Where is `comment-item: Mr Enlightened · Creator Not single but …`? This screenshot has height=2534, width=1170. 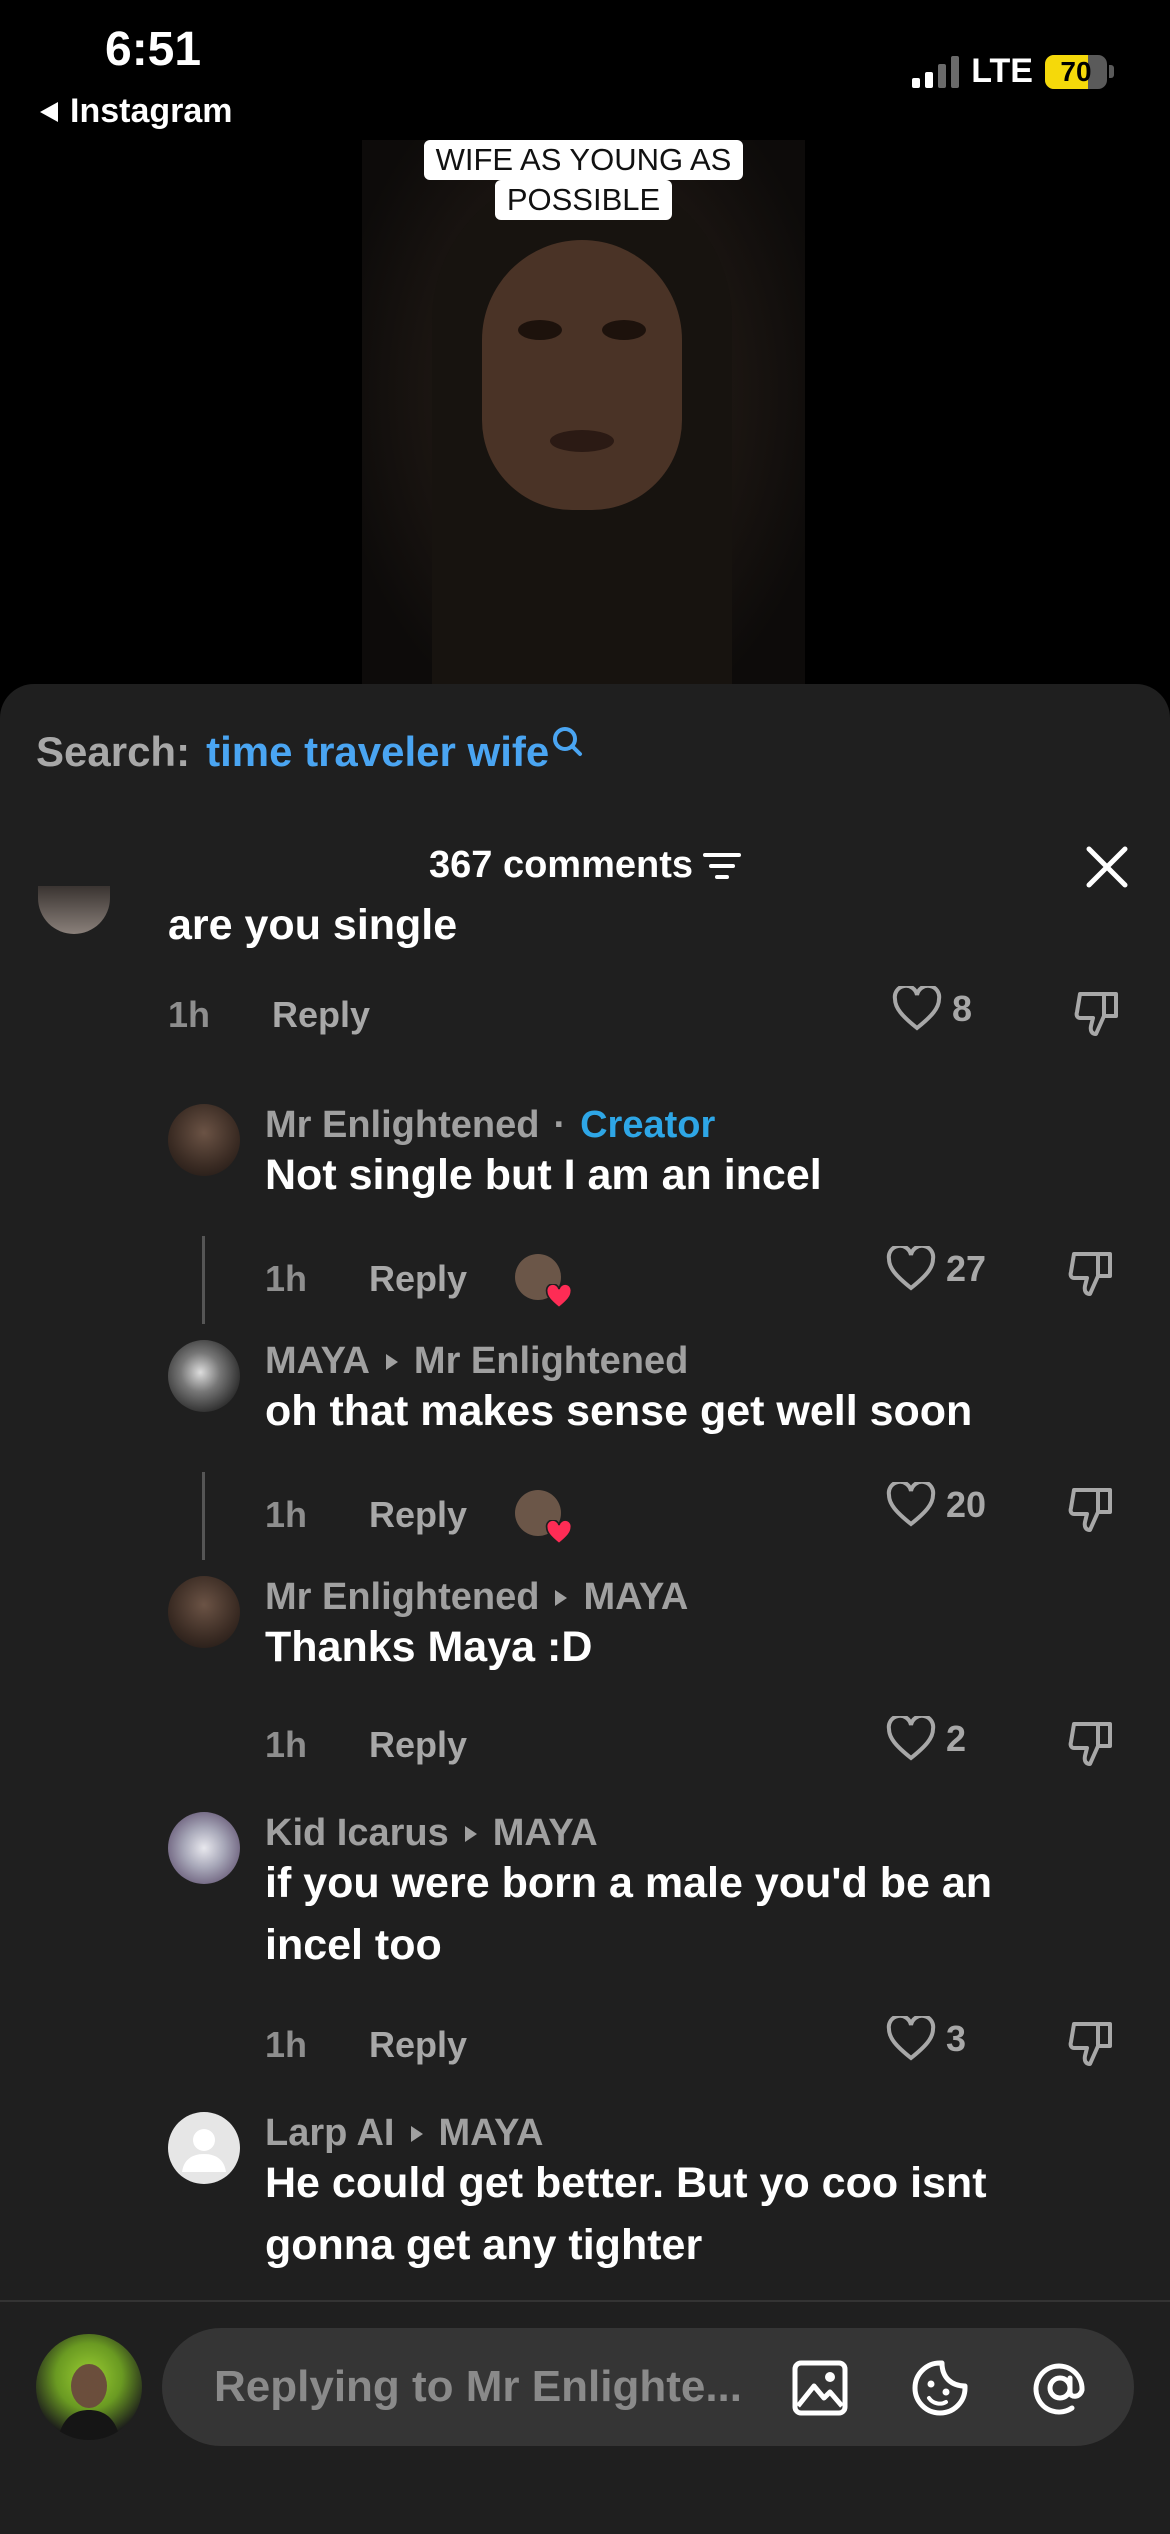
comment-item: Mr Enlightened · Creator Not single but … is located at coordinates (585, 1224).